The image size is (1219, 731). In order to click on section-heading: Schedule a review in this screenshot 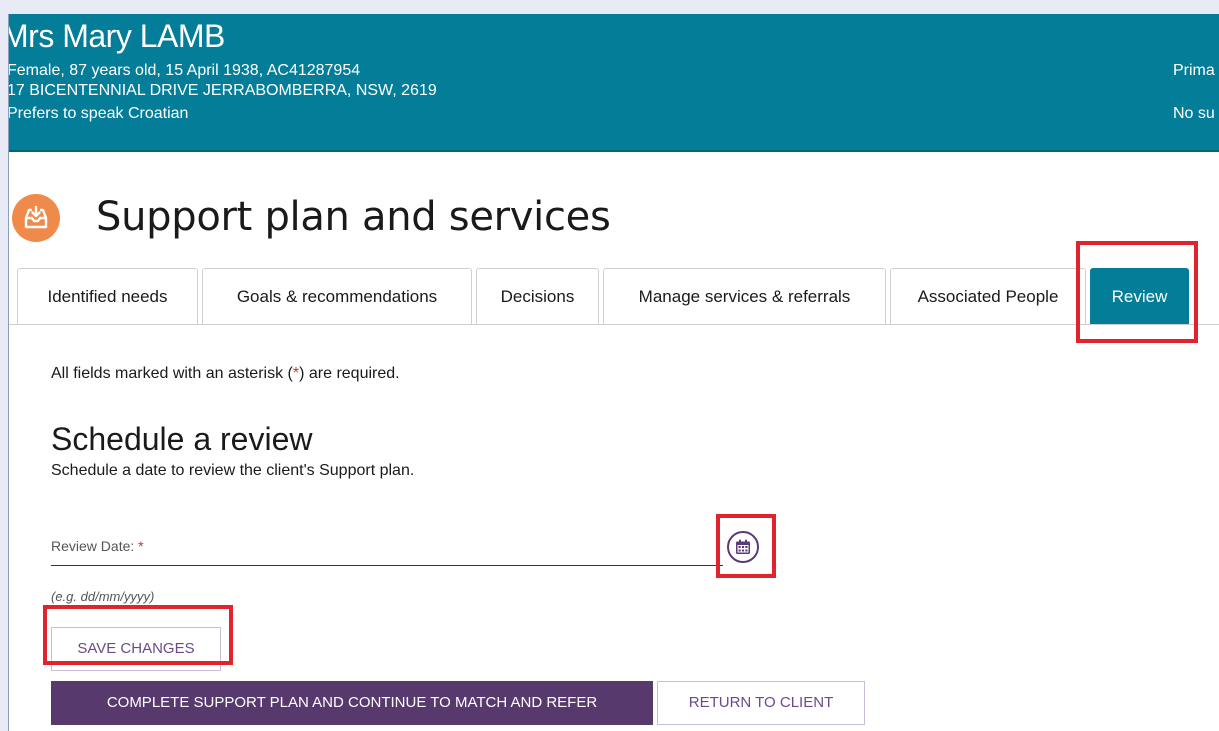, I will do `click(182, 439)`.